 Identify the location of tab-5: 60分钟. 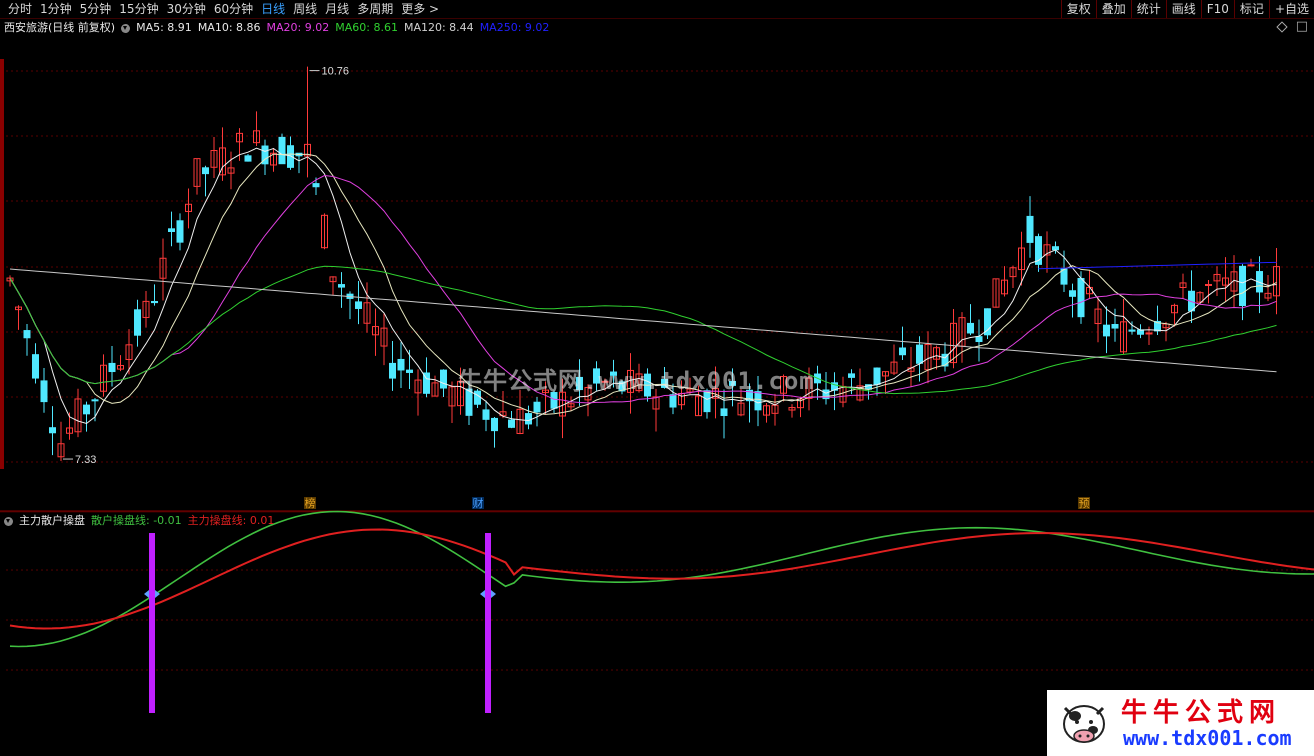
(233, 9).